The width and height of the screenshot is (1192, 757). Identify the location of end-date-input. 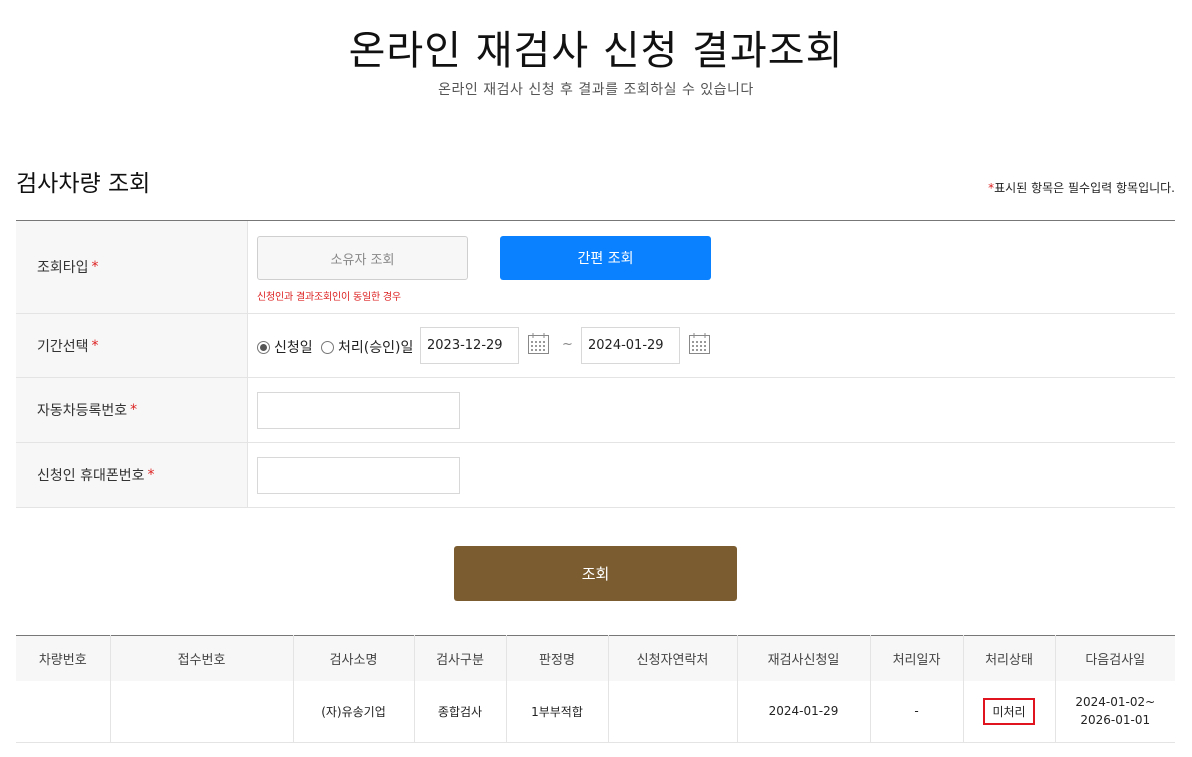
(630, 345).